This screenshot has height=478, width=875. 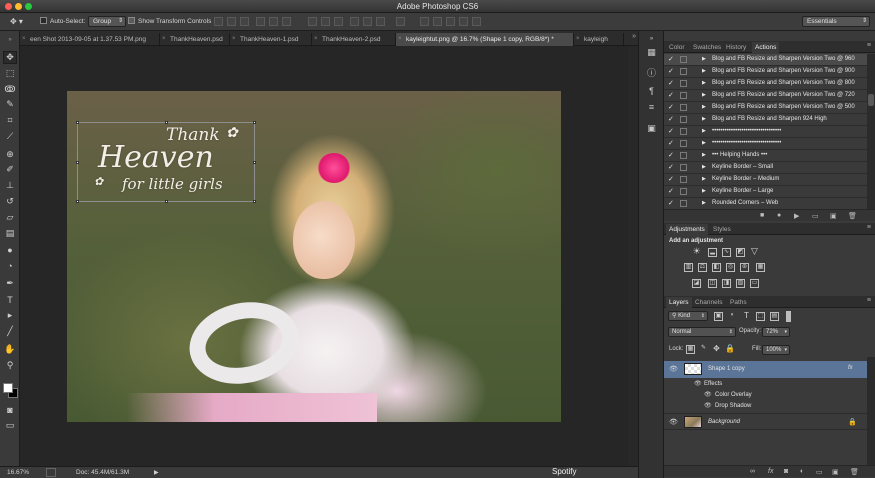 What do you see at coordinates (354, 21) in the screenshot?
I see `distribute-left-icon` at bounding box center [354, 21].